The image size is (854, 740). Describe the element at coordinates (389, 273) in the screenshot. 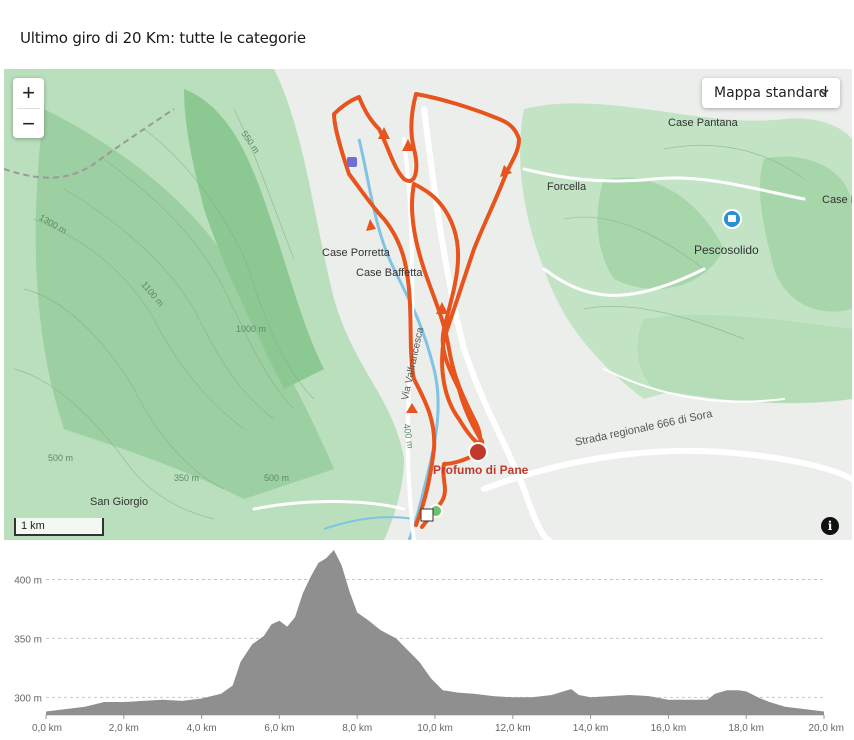

I see `place-label: Case Baffetta` at that location.